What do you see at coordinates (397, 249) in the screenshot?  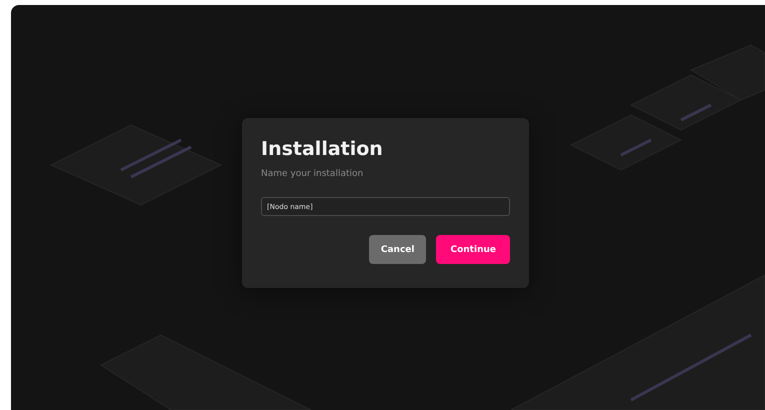 I see `cancel-button: Cancel` at bounding box center [397, 249].